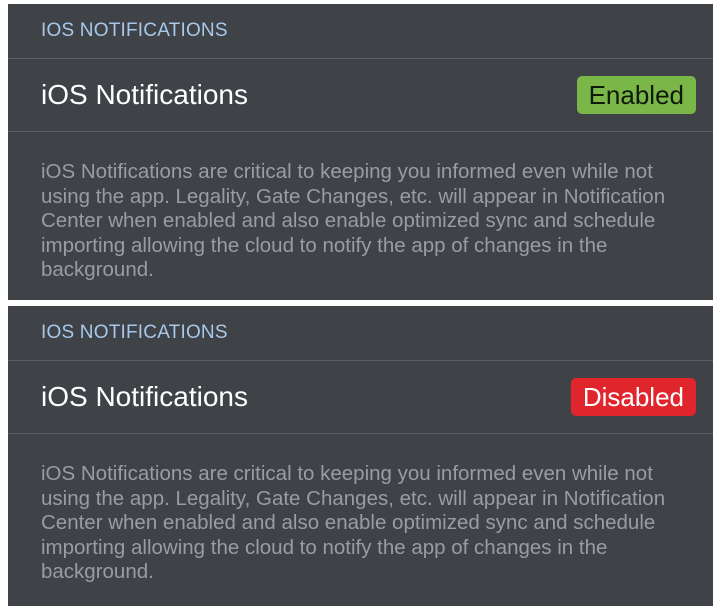 This screenshot has width=721, height=606. What do you see at coordinates (360, 95) in the screenshot?
I see `ios-notifications-row: iOS Notifications Enabled` at bounding box center [360, 95].